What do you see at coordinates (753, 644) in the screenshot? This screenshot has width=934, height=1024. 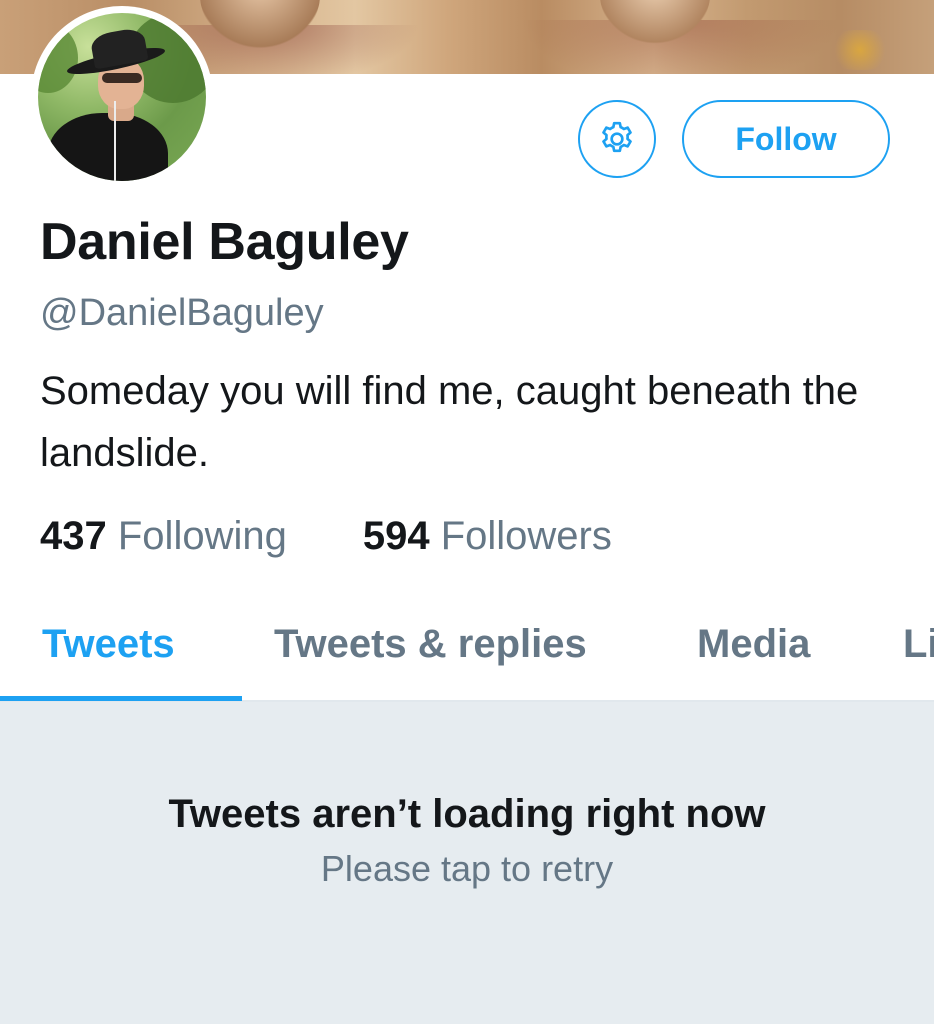 I see `tab-media: Media` at bounding box center [753, 644].